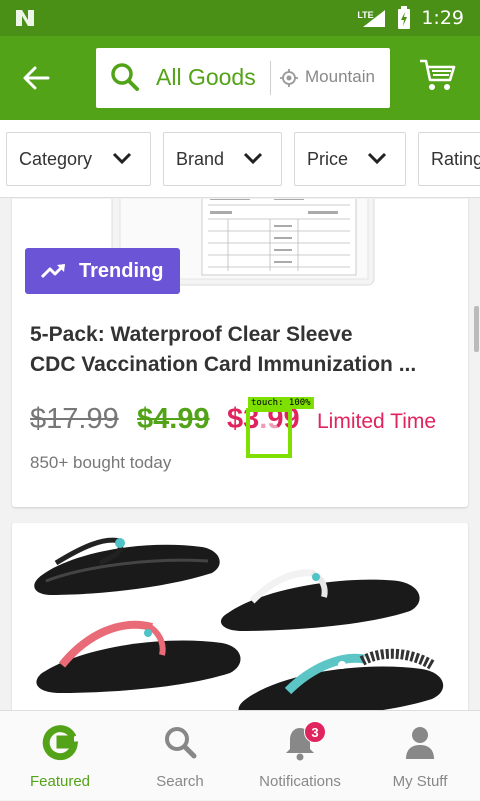 The image size is (480, 801). I want to click on search-query: All Goods, so click(206, 77).